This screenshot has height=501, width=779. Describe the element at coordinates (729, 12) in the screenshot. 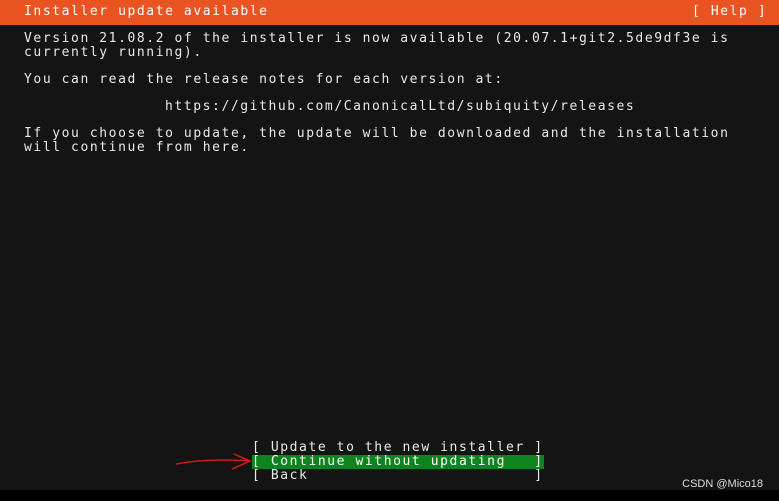

I see `help-button: [ Help ]` at that location.